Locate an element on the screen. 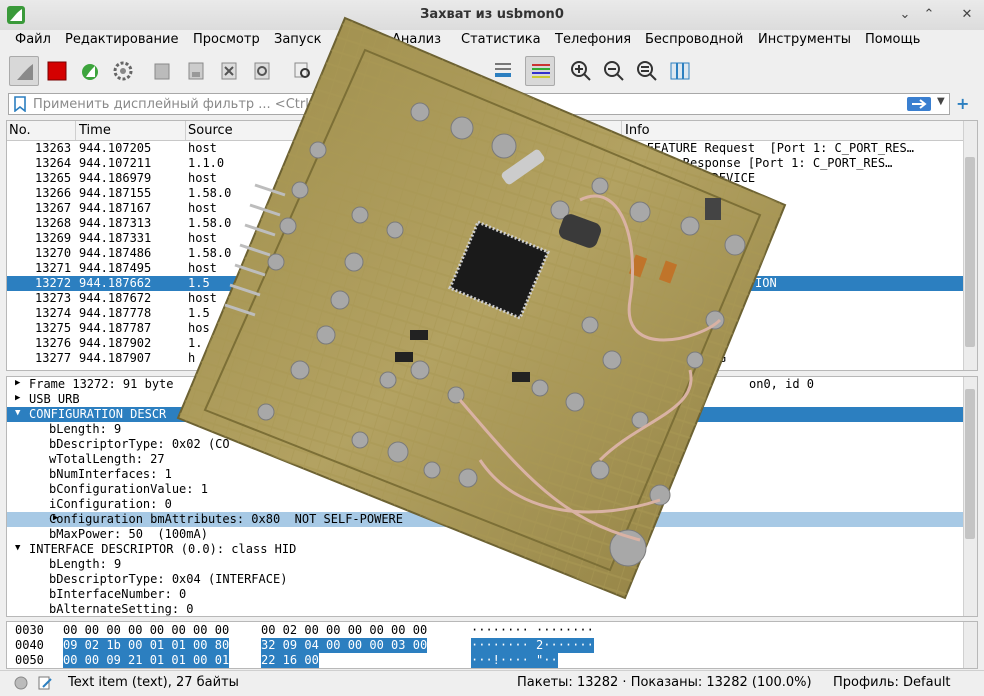 This screenshot has height=696, width=984. expert-info-icon is located at coordinates (21, 683).